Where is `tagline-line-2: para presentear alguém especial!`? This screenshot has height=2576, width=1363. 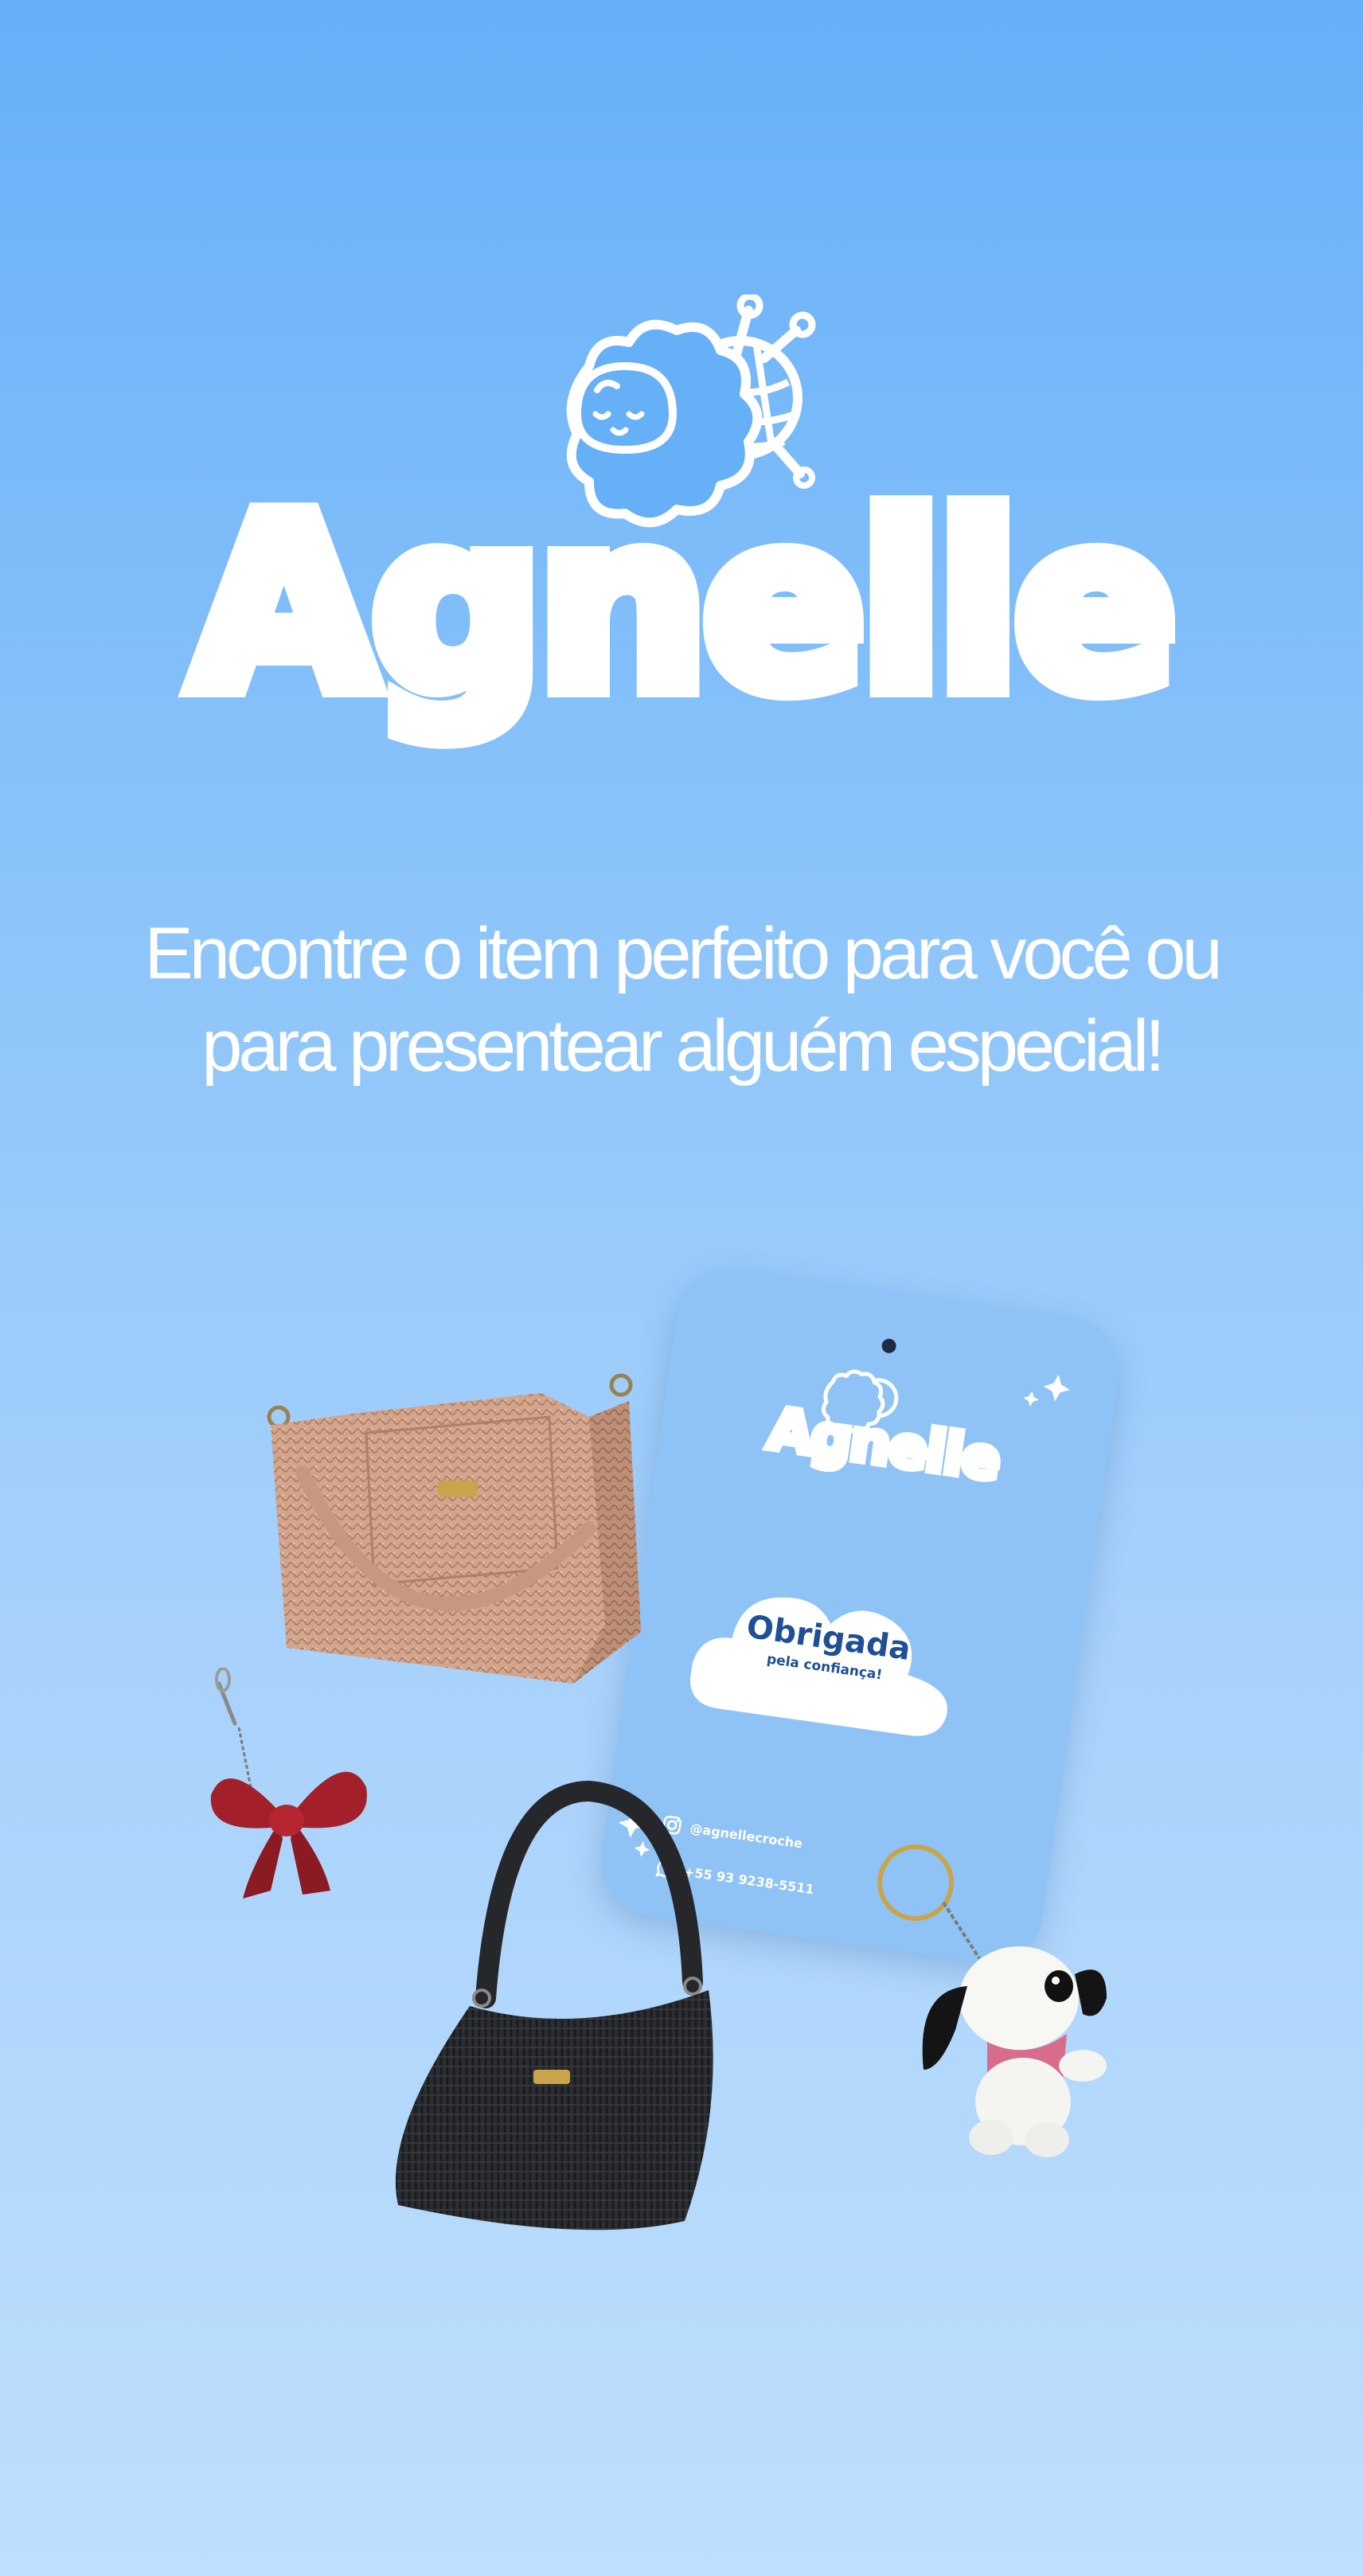
tagline-line-2: para presentear alguém especial! is located at coordinates (684, 1046).